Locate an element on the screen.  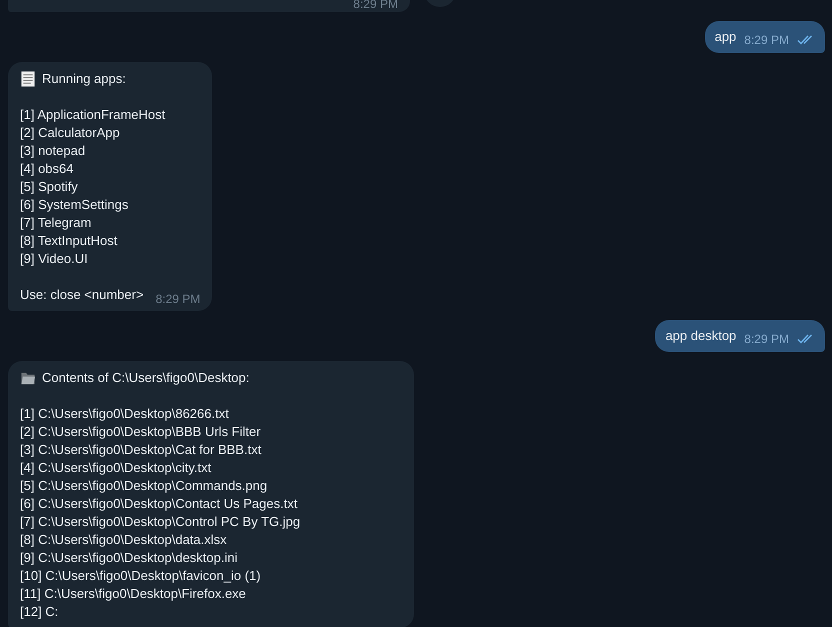
message-line: [1] ApplicationFrameHost is located at coordinates (93, 115).